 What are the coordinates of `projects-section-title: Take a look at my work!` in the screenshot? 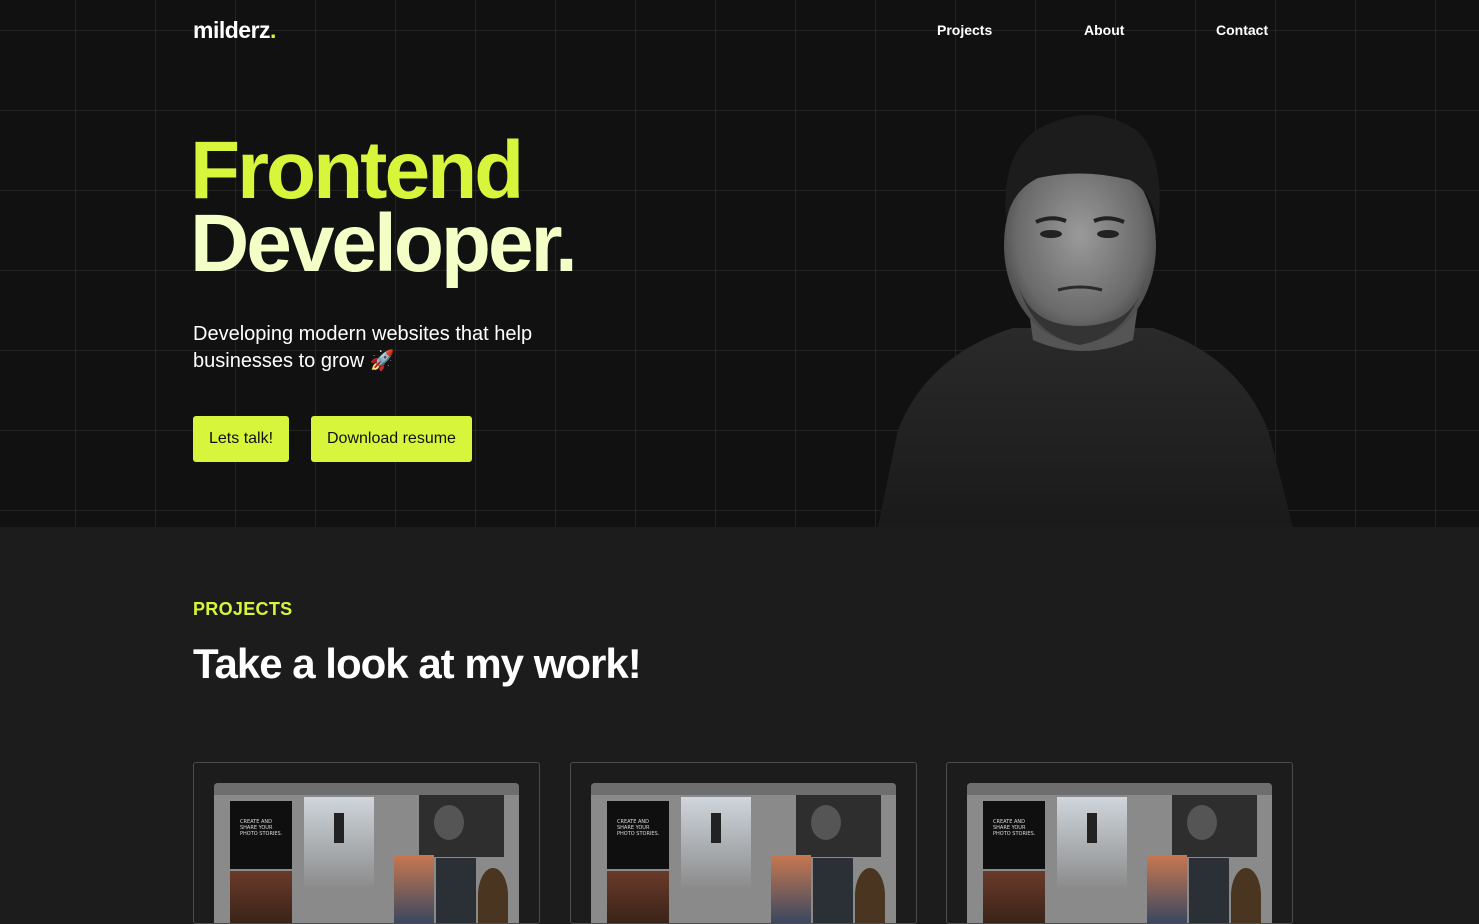 It's located at (417, 663).